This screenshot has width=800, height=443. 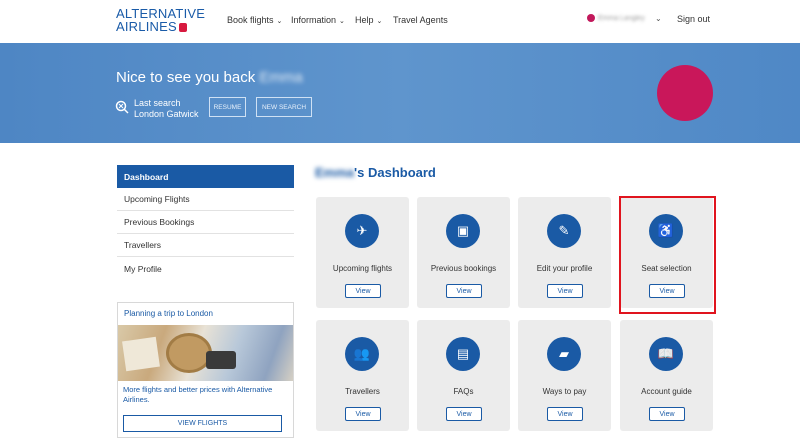 I want to click on last-search: Last search London Gatwick, so click(x=166, y=109).